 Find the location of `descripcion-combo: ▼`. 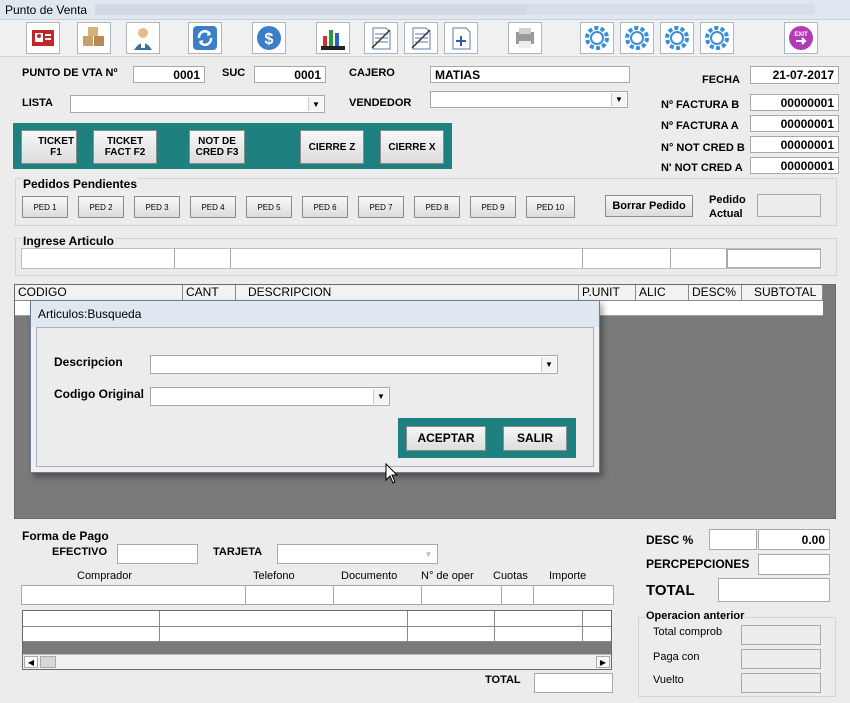

descripcion-combo: ▼ is located at coordinates (354, 364).